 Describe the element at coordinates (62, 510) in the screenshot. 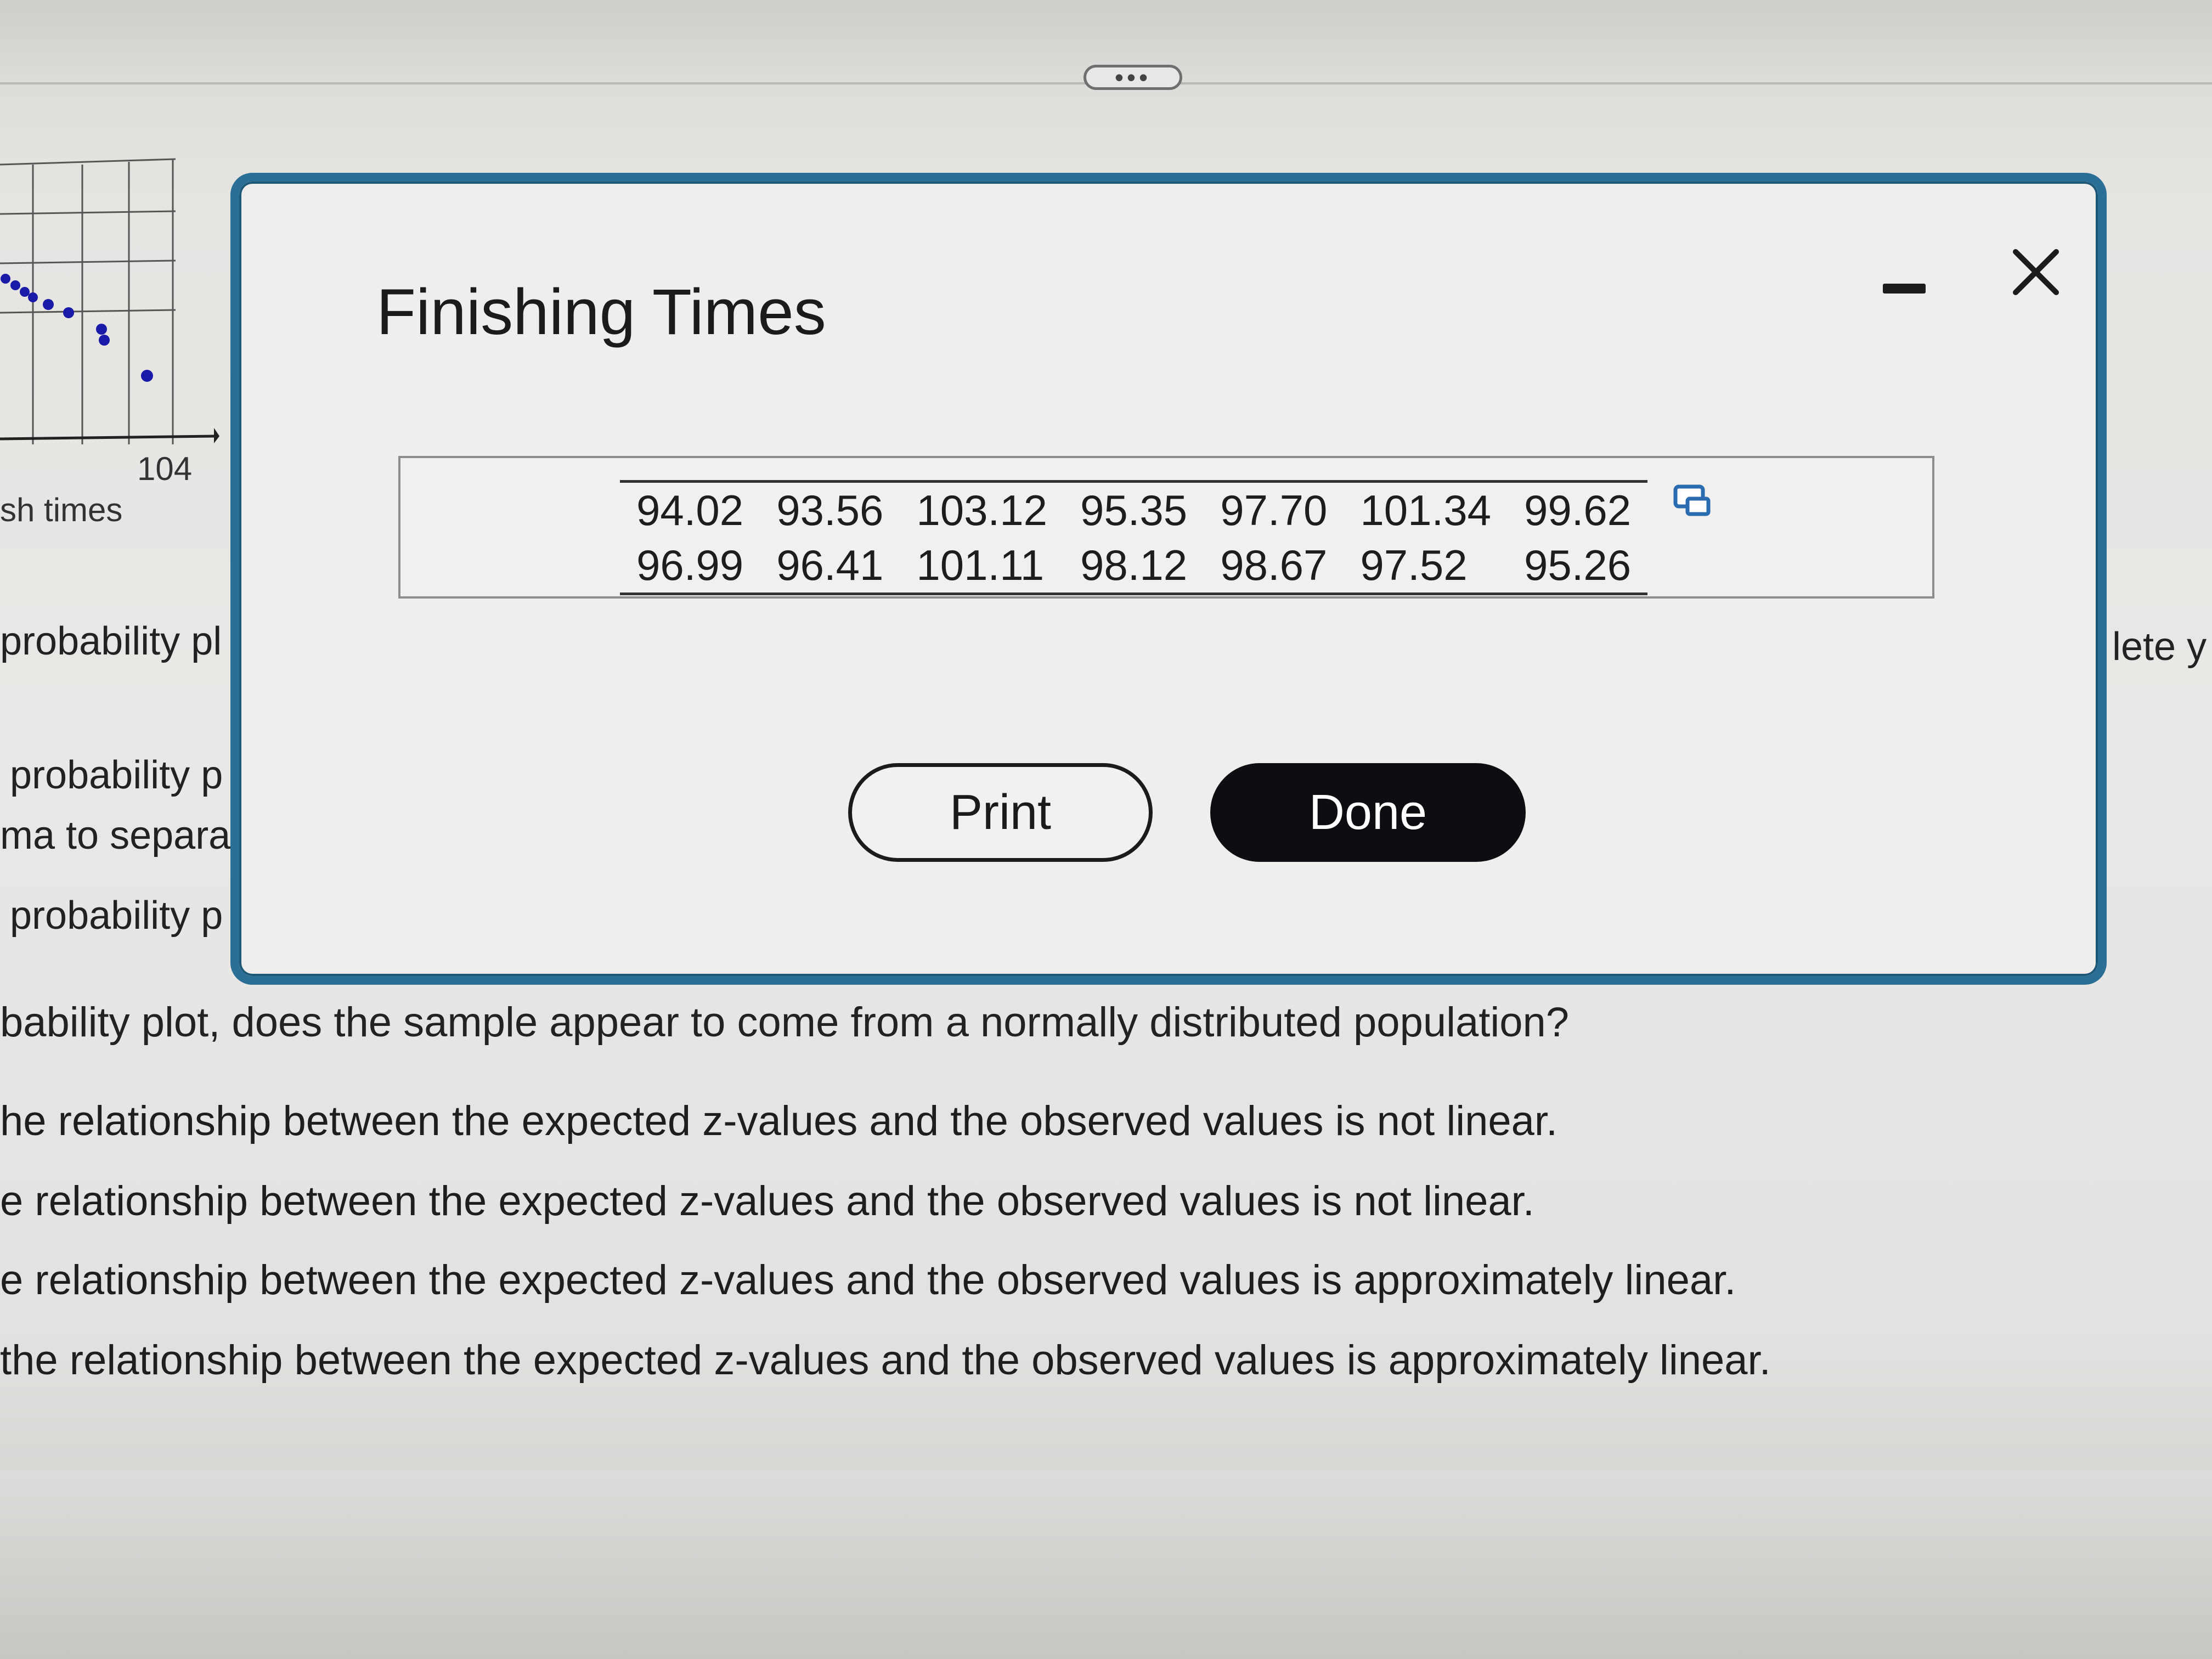

I see `plot-axis-label: sh times` at that location.